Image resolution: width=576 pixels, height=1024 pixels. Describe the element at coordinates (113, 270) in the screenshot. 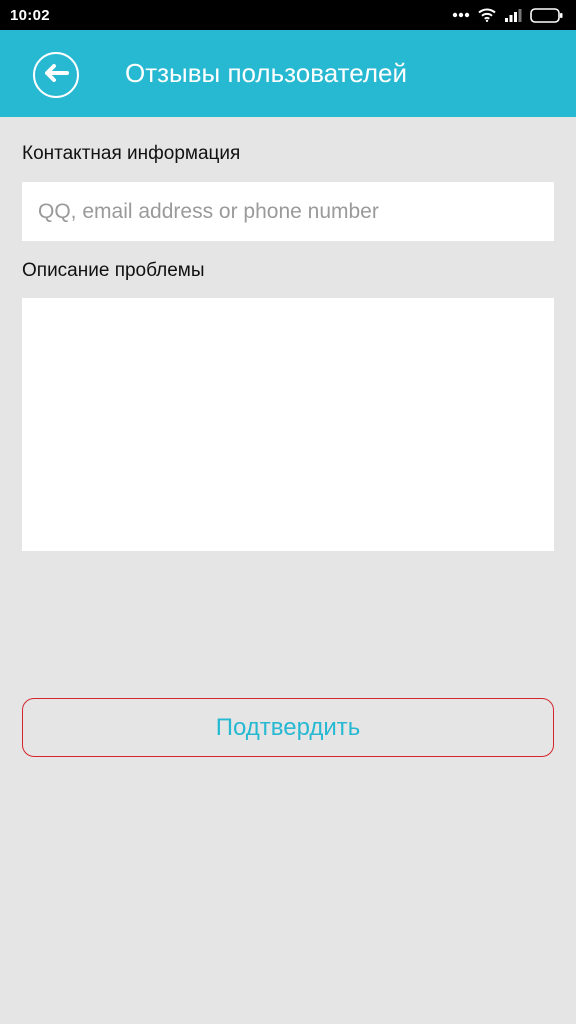

I see `problem-description-label: Описание проблемы` at that location.